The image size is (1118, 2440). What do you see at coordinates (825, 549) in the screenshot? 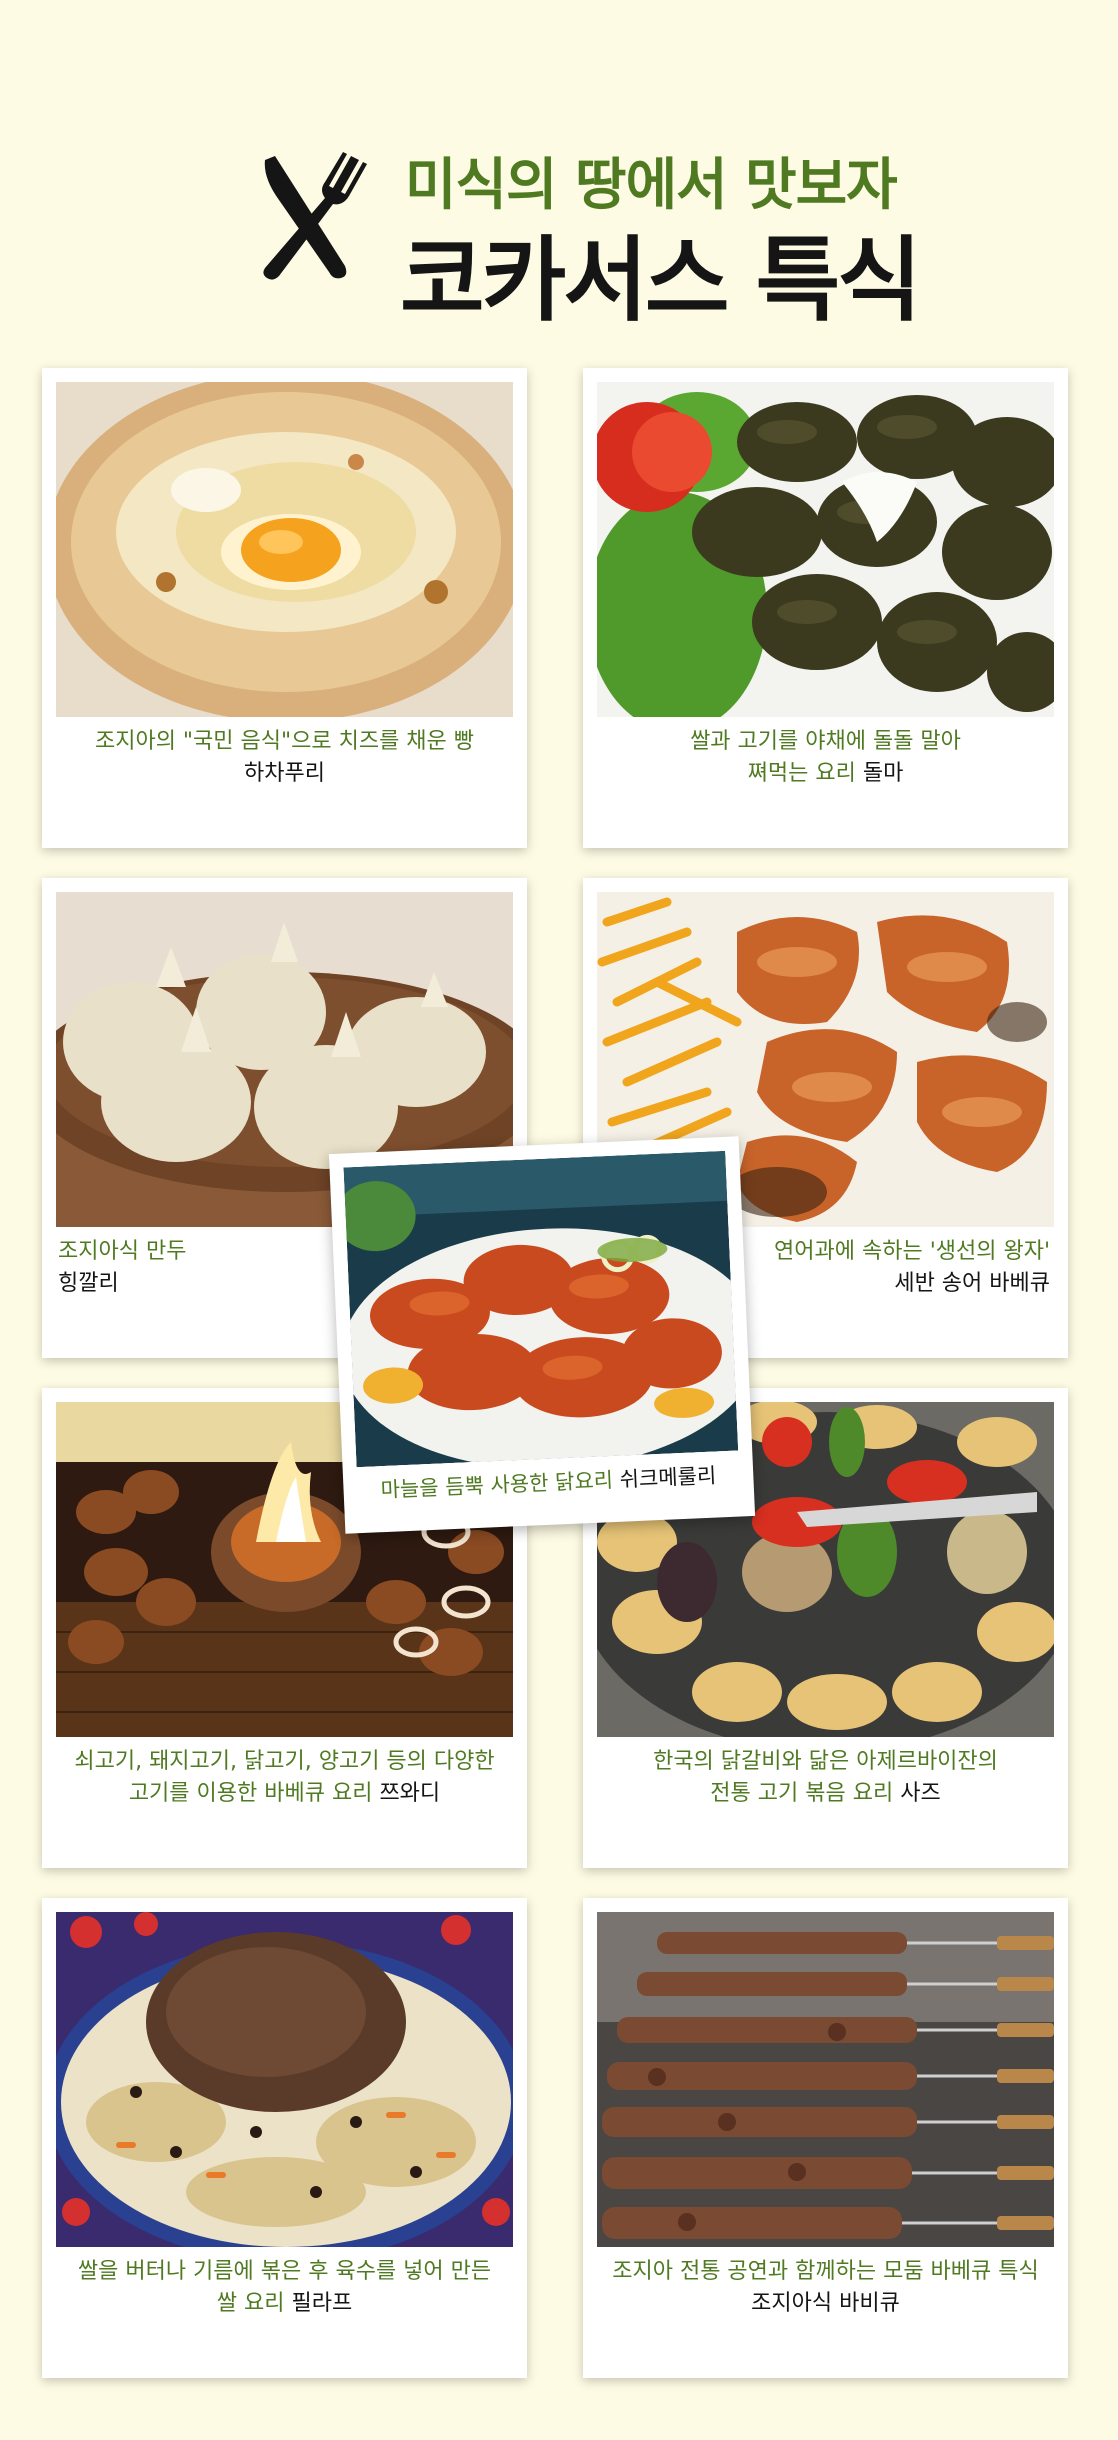
I see `dolma-photo` at bounding box center [825, 549].